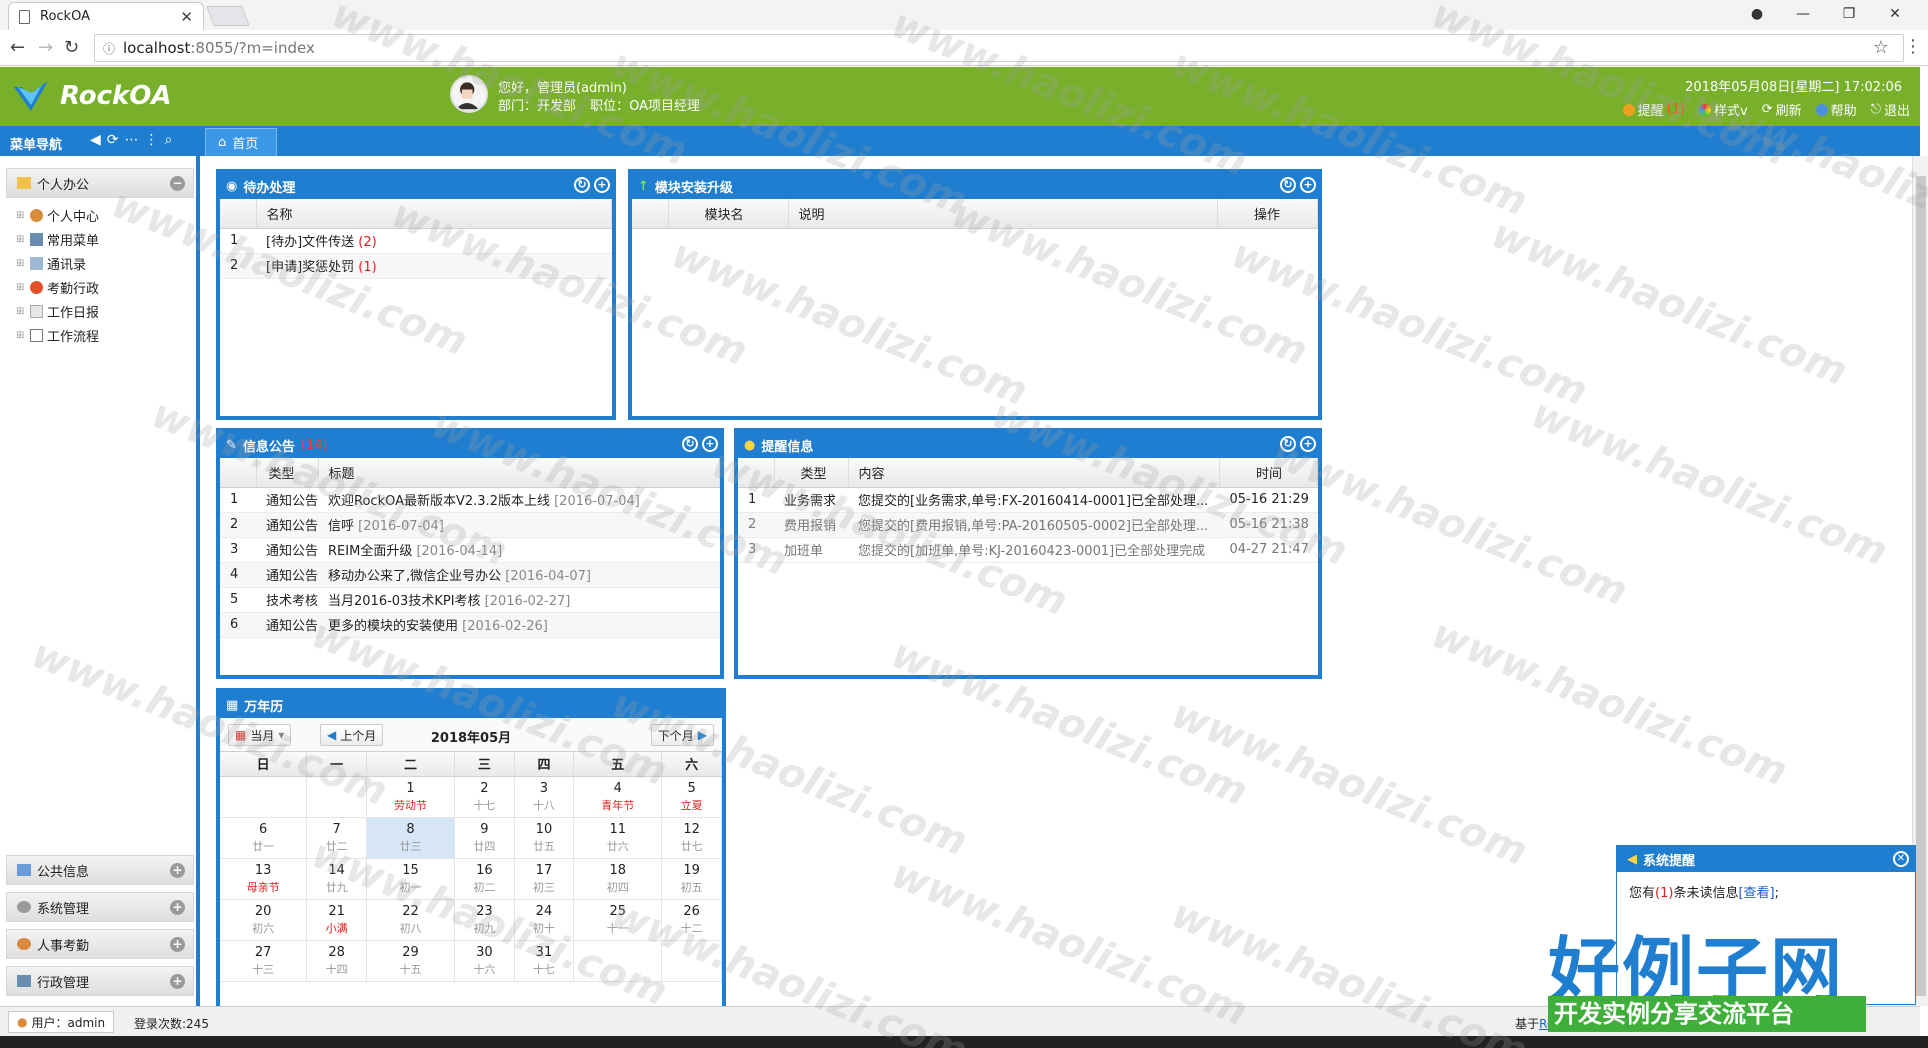 The image size is (1928, 1048). What do you see at coordinates (470, 625) in the screenshot?
I see `table-row: 6 通知公告 更多的模块的安装使用 [2016-02-26]` at bounding box center [470, 625].